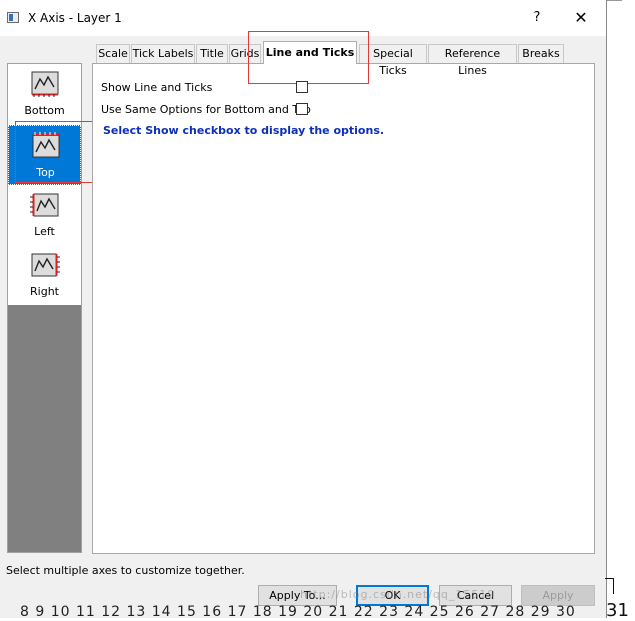  I want to click on tab-reference-lines: Reference Lines, so click(472, 60).